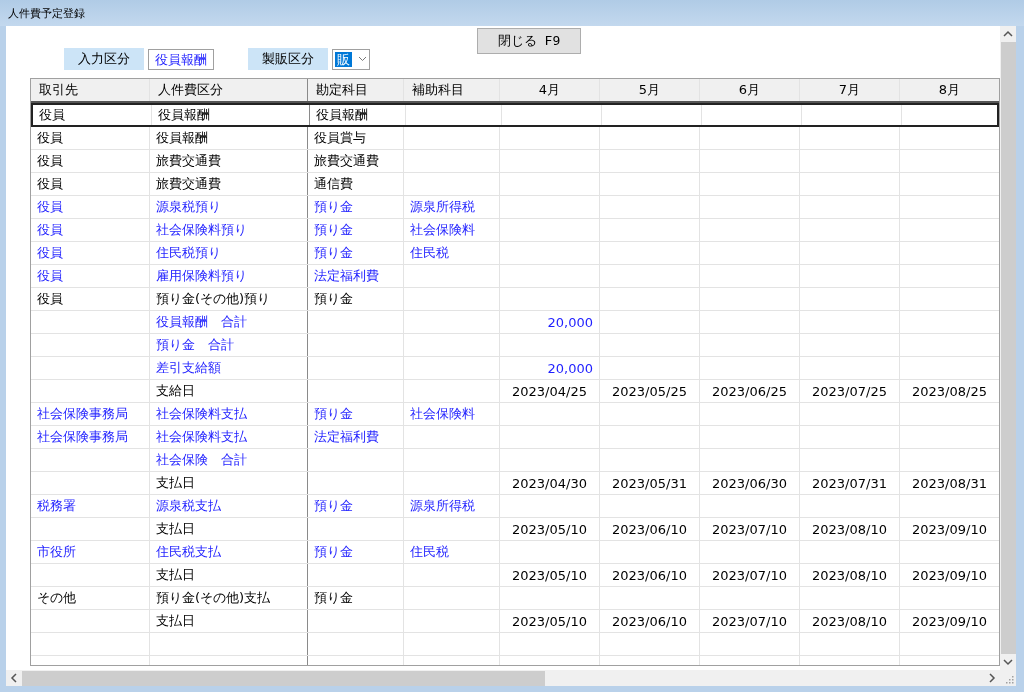  I want to click on table-row: 預り金 合計, so click(515, 345).